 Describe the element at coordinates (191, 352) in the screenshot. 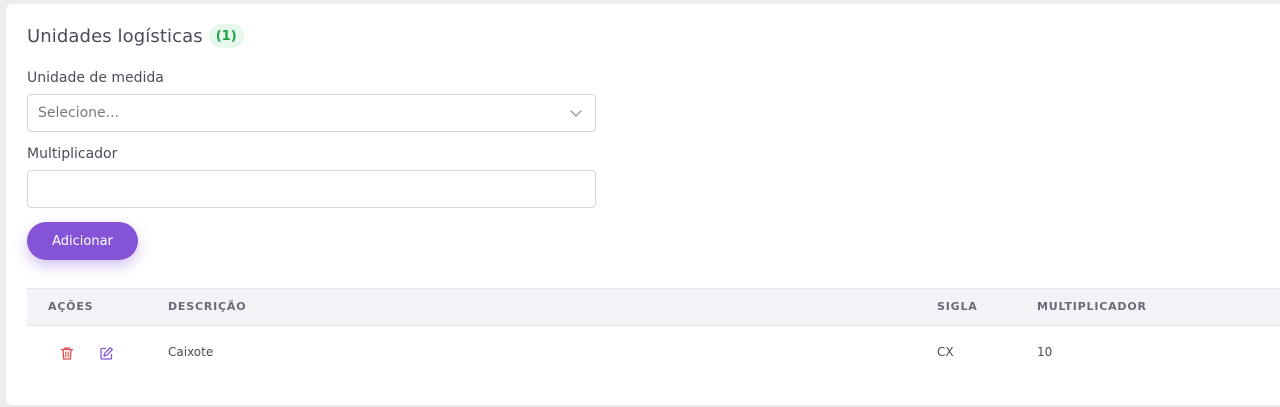

I see `cell-descricao: Caixote` at that location.